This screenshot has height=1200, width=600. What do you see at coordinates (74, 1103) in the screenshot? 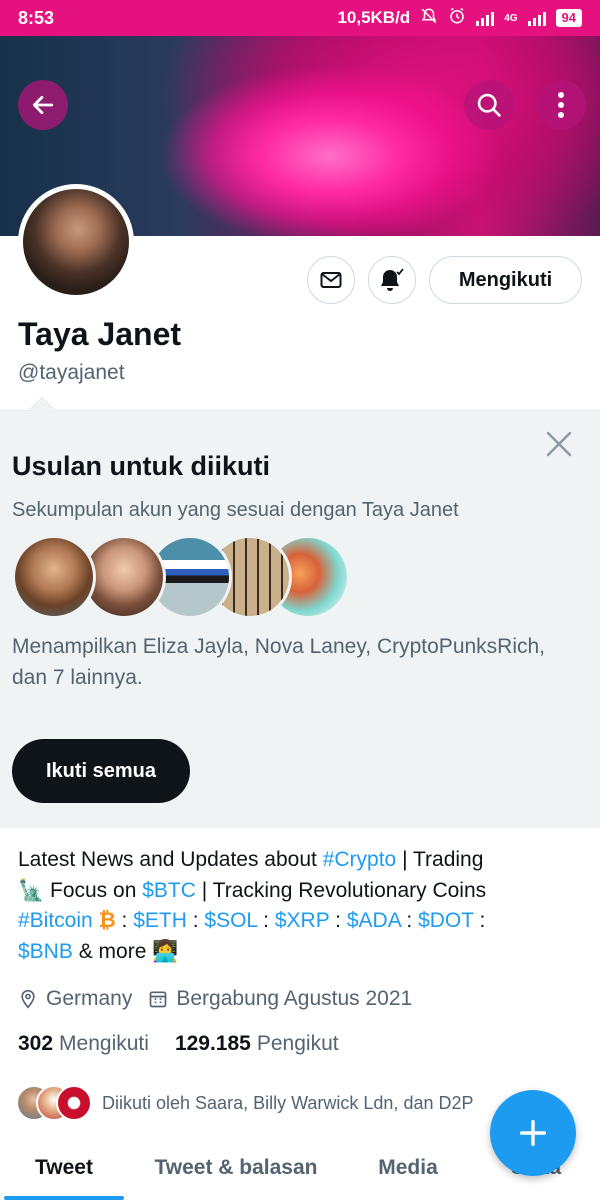
I see `follower-avatar` at bounding box center [74, 1103].